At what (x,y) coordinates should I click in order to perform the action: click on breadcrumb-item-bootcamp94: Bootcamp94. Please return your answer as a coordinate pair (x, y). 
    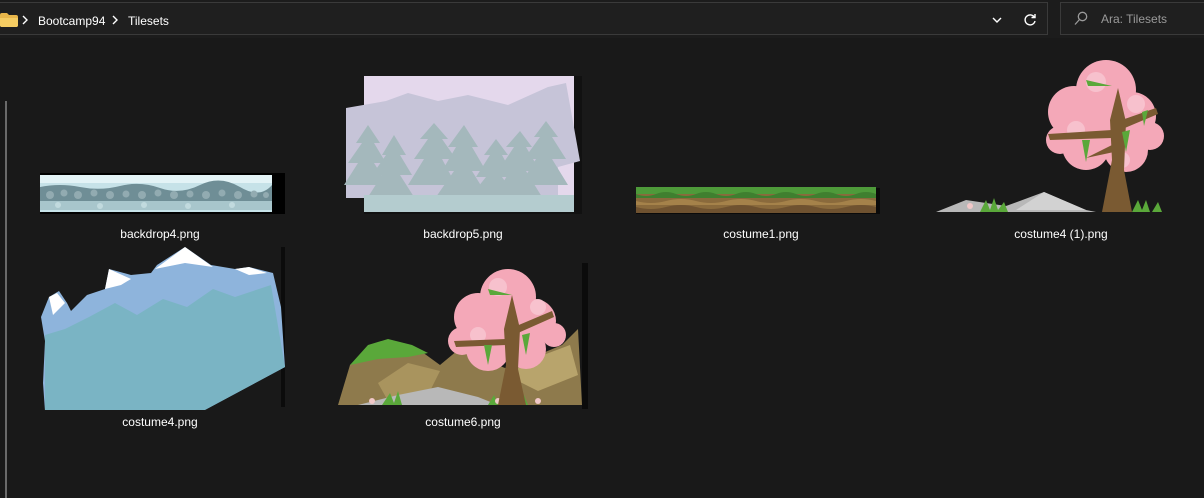
    Looking at the image, I should click on (71, 21).